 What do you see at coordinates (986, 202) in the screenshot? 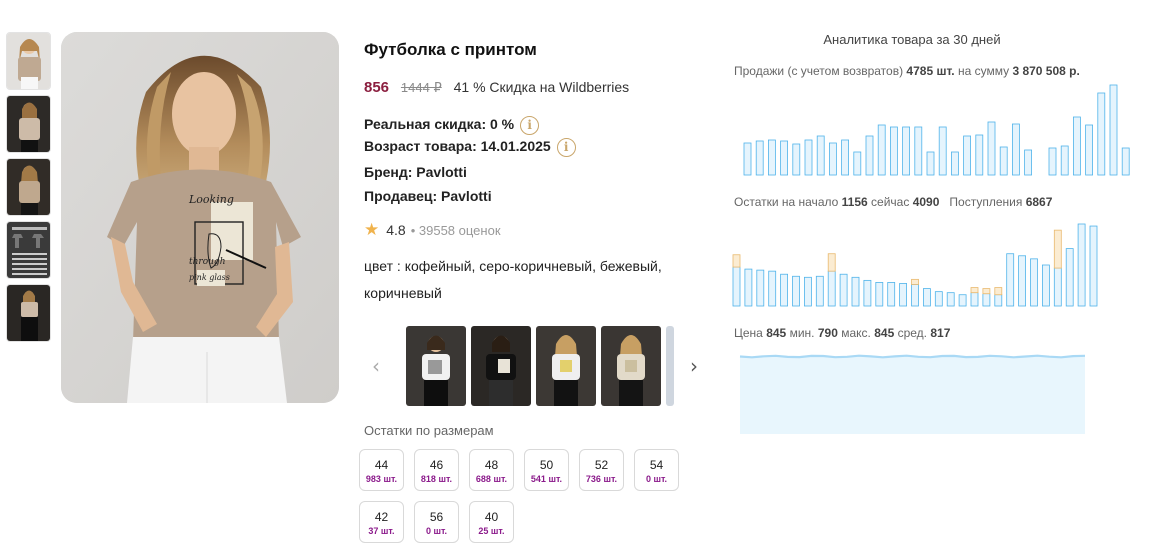
I see `supply-label: Поступления` at bounding box center [986, 202].